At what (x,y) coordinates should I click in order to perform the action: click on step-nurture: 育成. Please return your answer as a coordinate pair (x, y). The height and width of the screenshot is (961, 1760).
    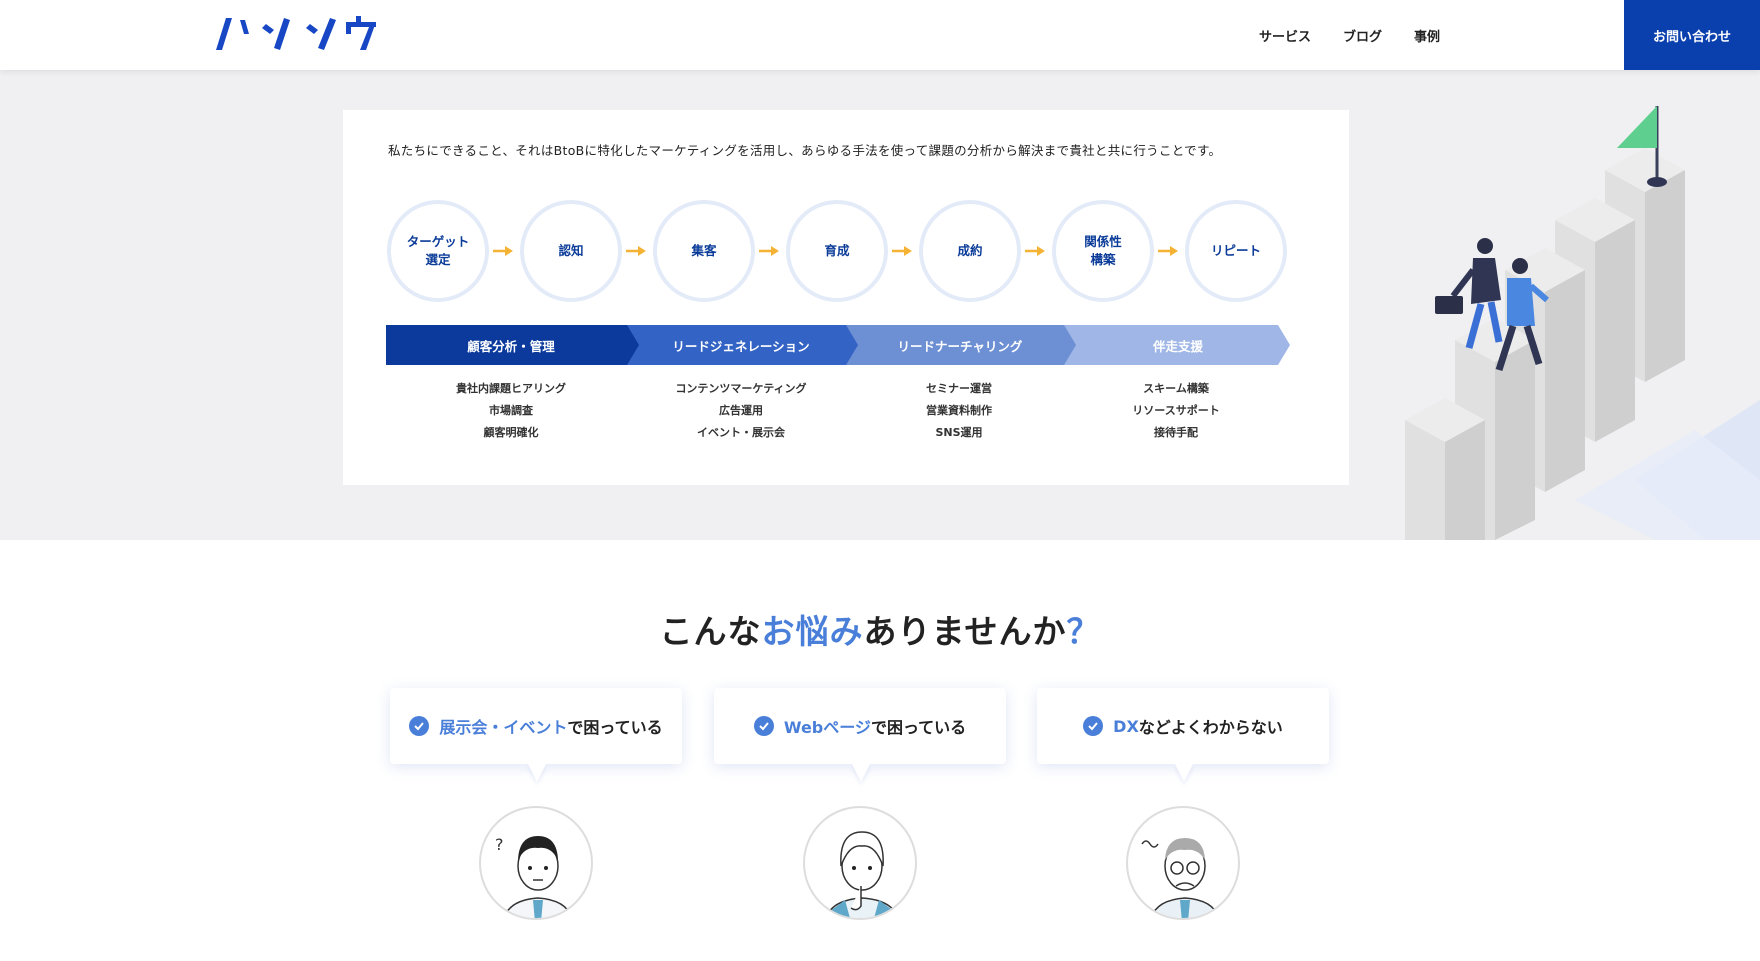
    Looking at the image, I should click on (837, 251).